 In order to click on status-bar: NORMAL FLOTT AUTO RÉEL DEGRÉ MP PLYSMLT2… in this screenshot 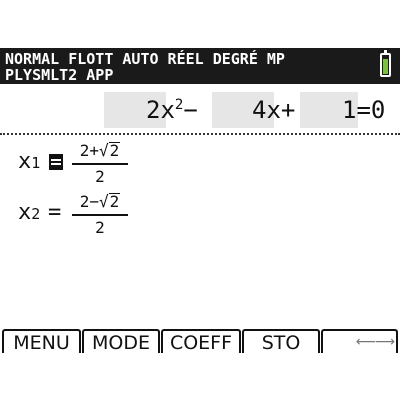, I will do `click(200, 66)`.